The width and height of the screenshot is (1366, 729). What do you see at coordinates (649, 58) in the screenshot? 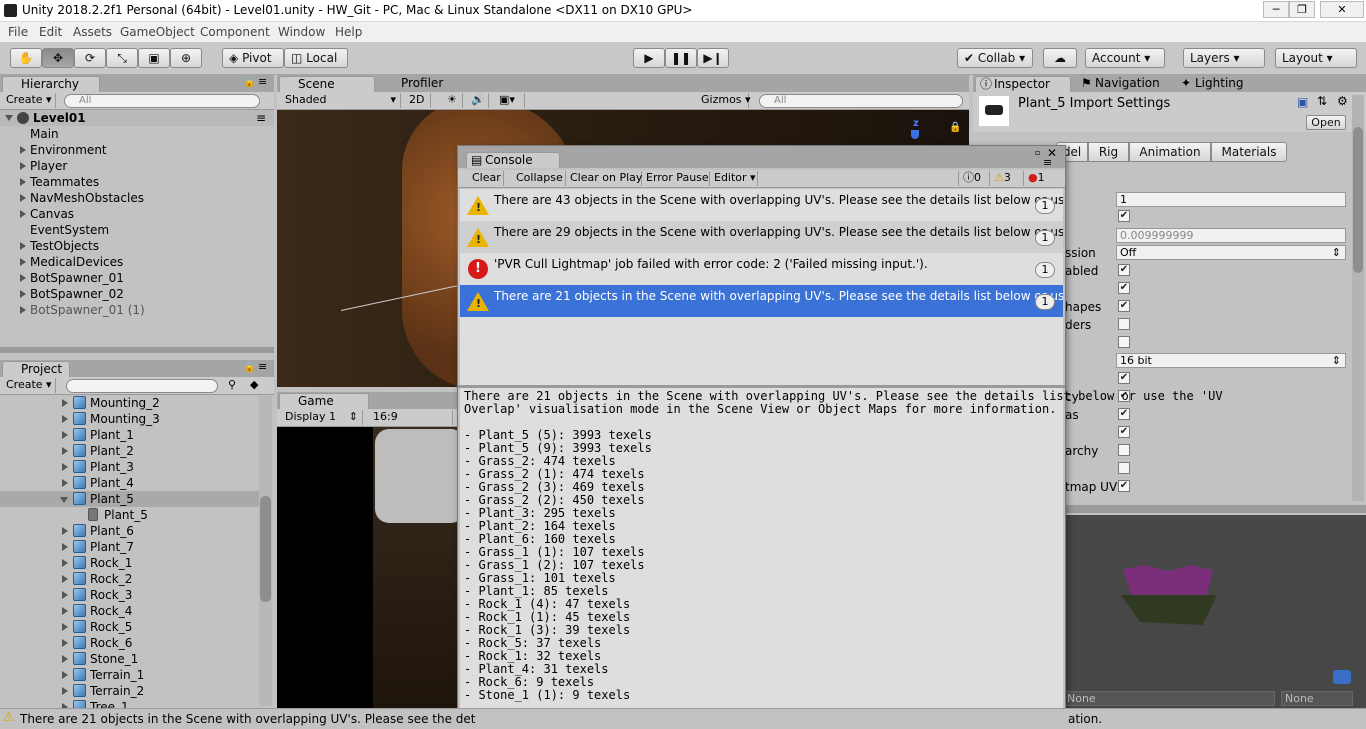
I see `play-button: ▶` at bounding box center [649, 58].